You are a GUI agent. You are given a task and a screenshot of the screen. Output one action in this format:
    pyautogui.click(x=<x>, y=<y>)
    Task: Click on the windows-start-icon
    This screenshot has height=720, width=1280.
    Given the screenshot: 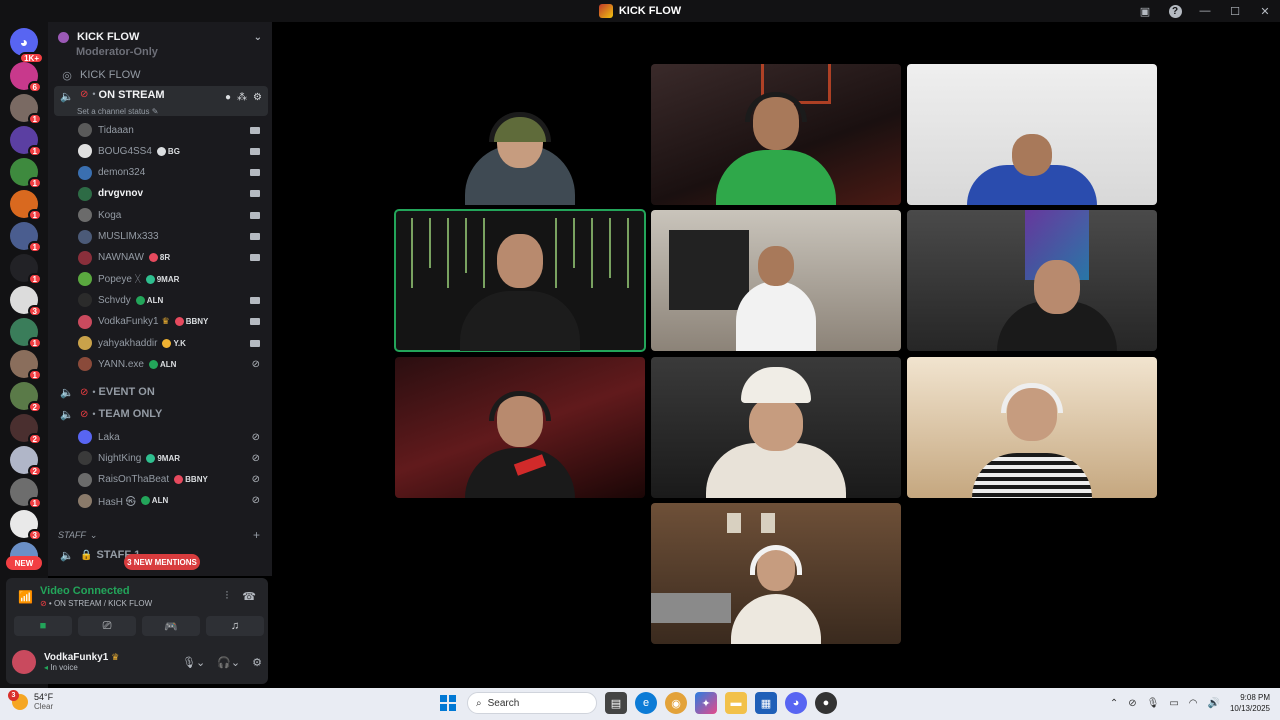 What is the action you would take?
    pyautogui.click(x=448, y=703)
    